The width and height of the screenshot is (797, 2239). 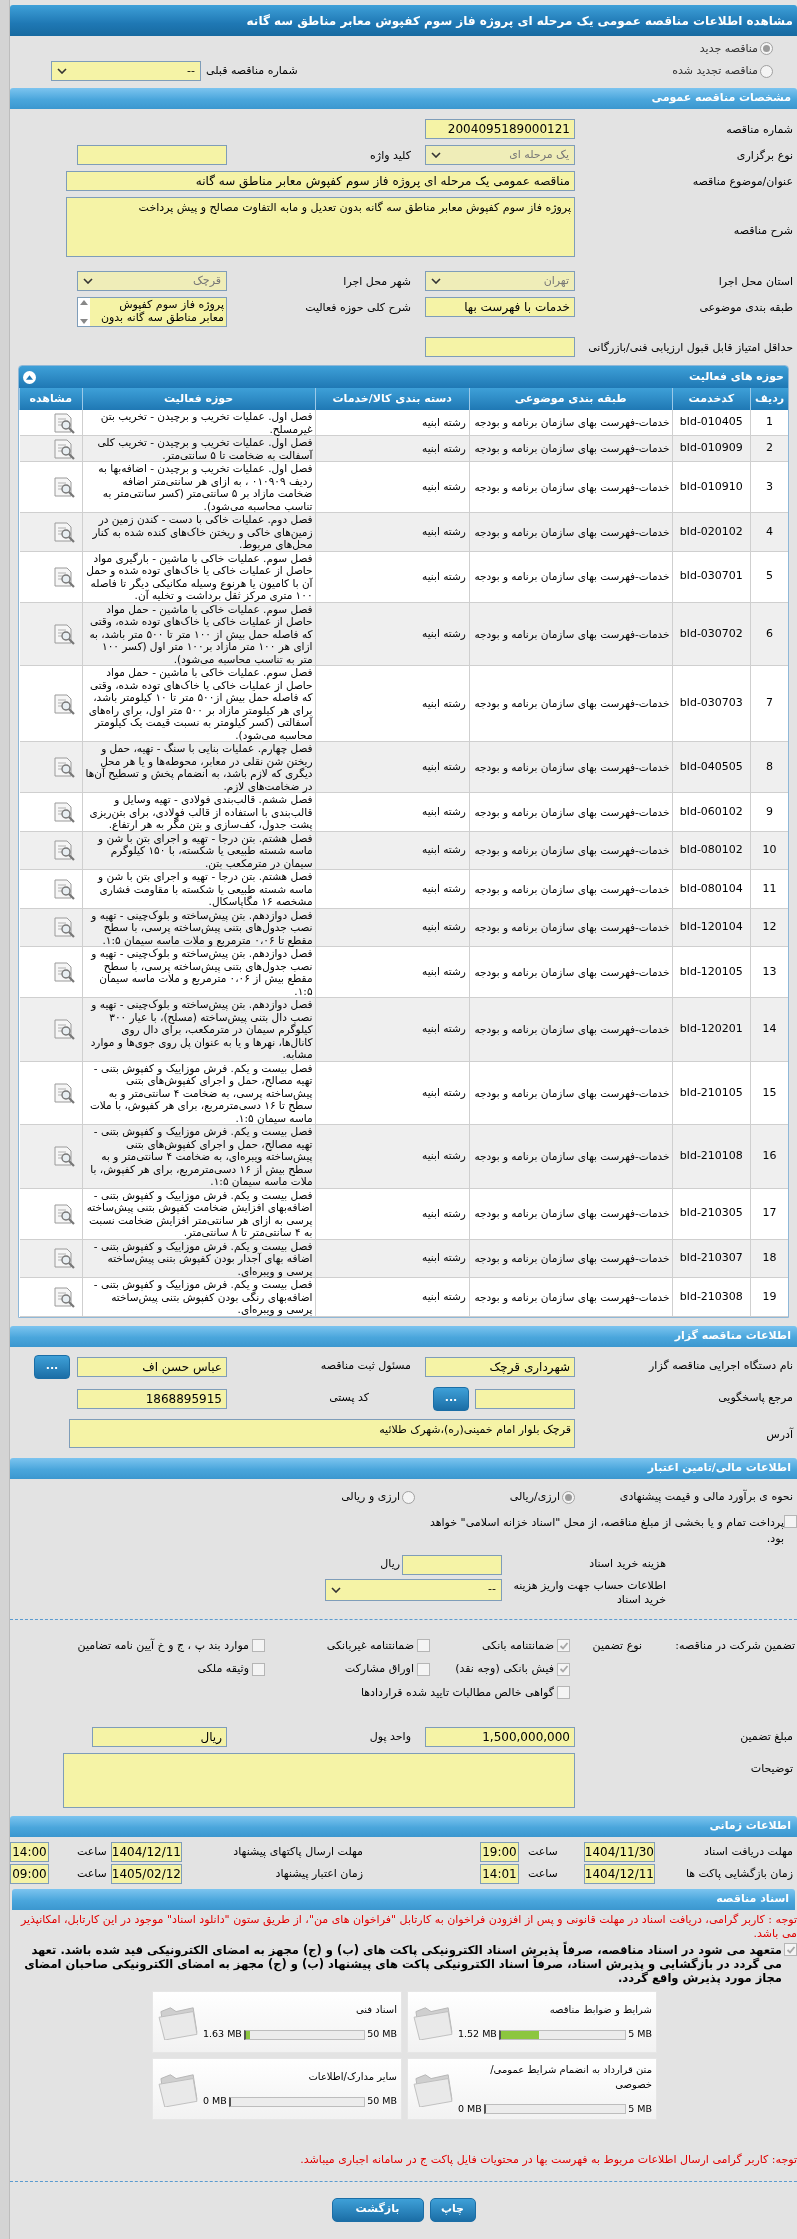 What do you see at coordinates (199, 634) in the screenshot?
I see `table-cell: فصل سوم. عملیات خاکی با ماشین - حمل مواد حاصل از عملیات خاکی یا خاک‌های توده شده، وقتی که فاصله حمل بیش از ۱۰۰ متر تا ۵۰۰ متر باشد، به ازای هر ۱۰۰ متر مازاد بر۱۰۰ متر اول (کسر ۱۰۰ متر به تناسب محاسبه می‌شود).` at bounding box center [199, 634].